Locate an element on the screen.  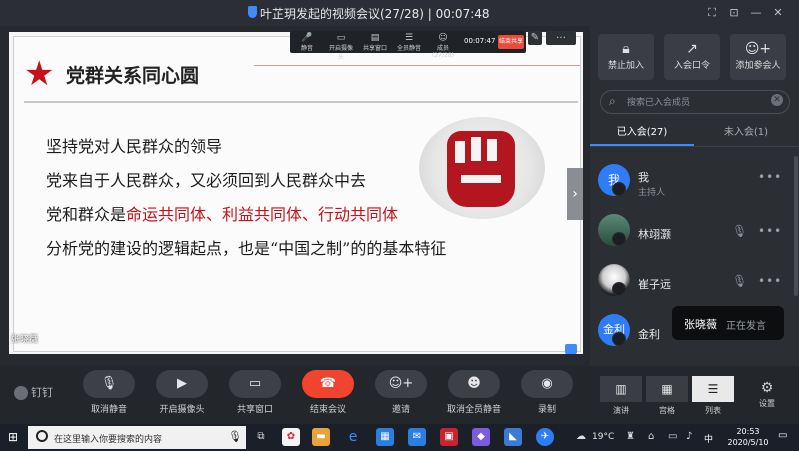
title-bar: 叶芷玥发起的视频会议(27/28) | 00:07:48 ⛶ ⊡ — ✕ is located at coordinates (399, 13).